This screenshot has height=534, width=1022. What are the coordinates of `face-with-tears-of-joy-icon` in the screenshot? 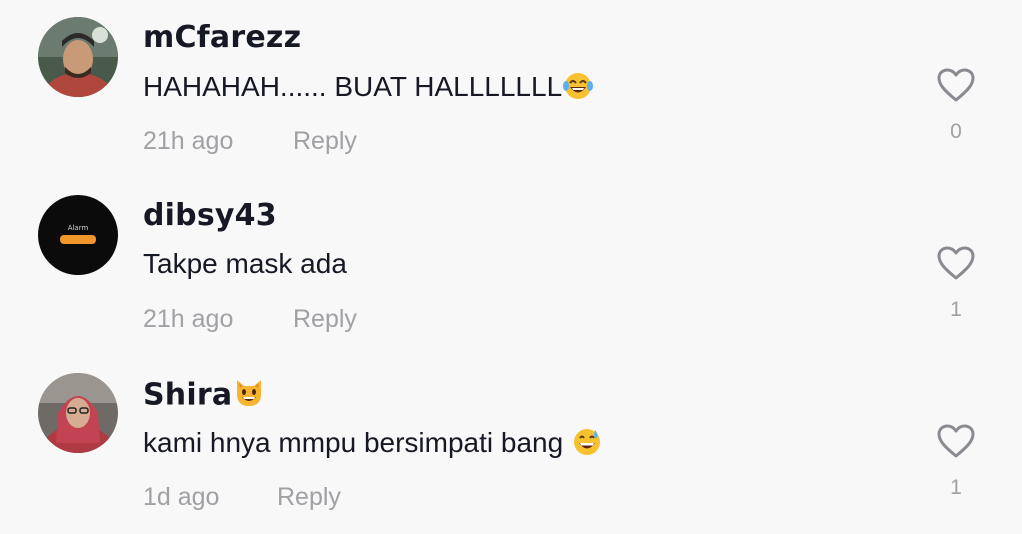 It's located at (578, 88).